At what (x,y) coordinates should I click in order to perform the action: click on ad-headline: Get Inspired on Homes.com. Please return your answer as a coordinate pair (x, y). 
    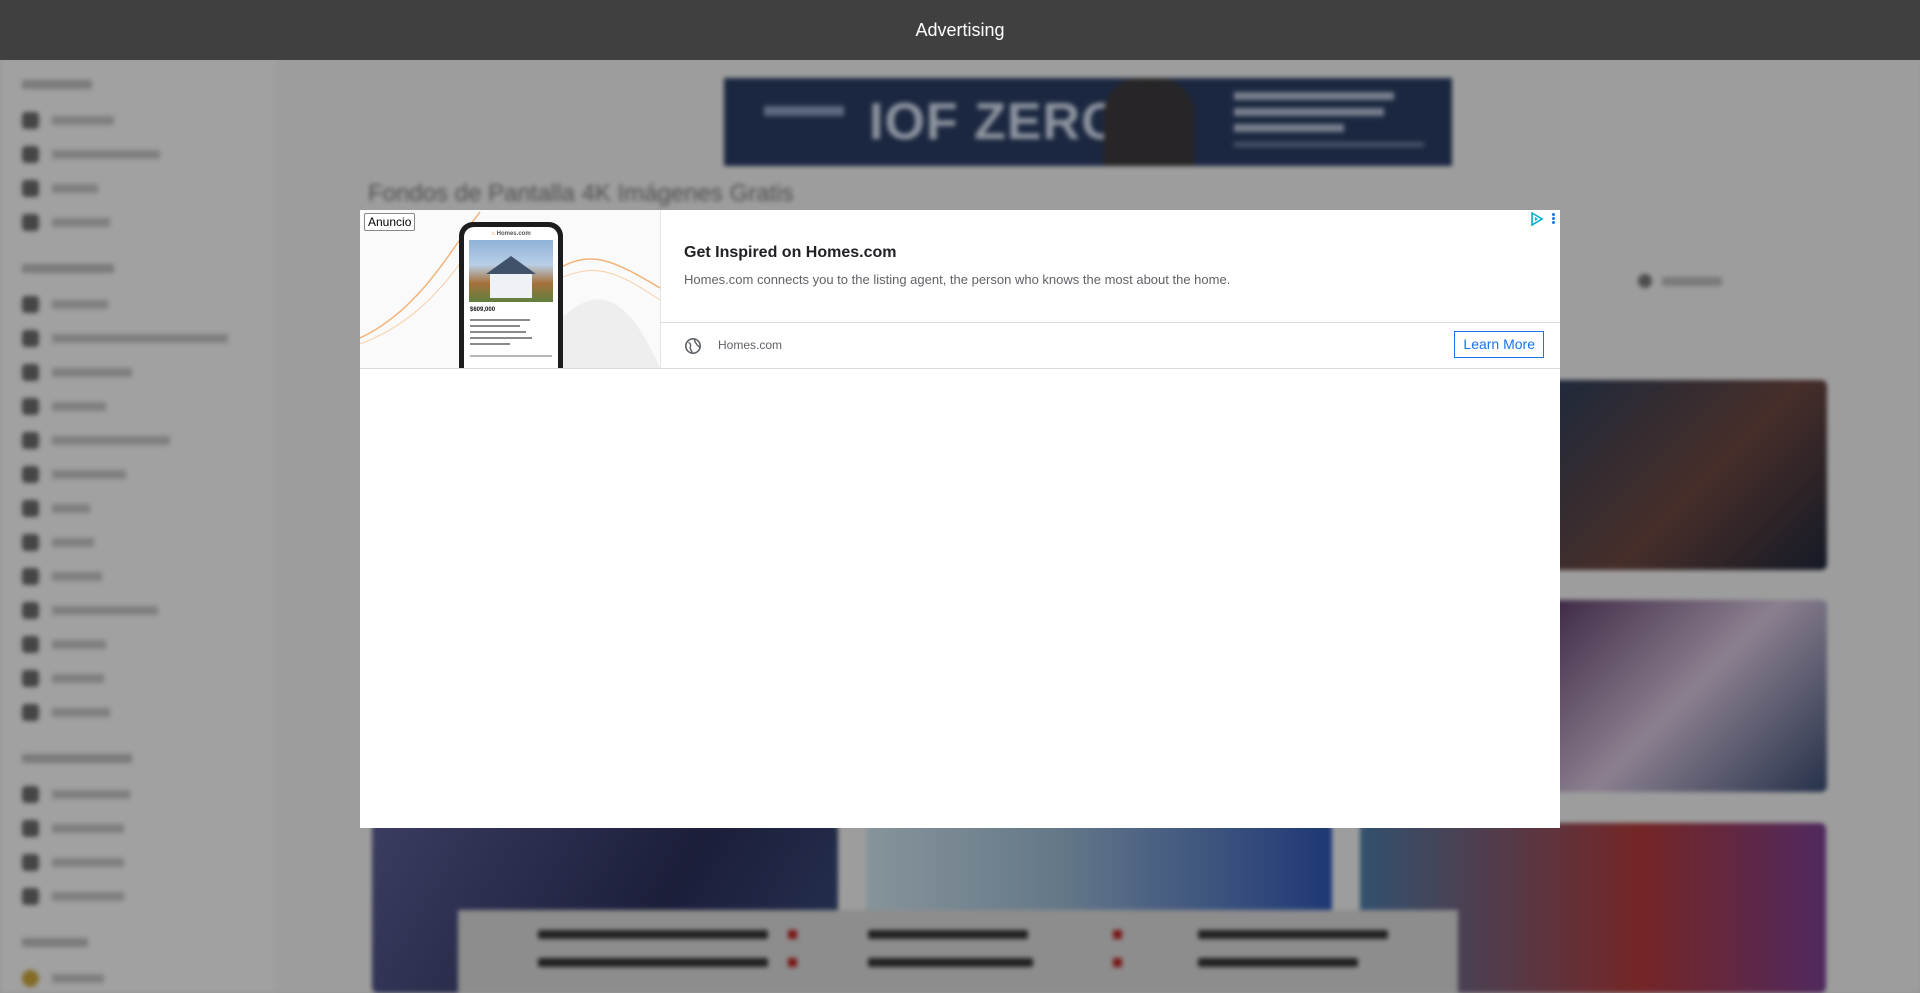
    Looking at the image, I should click on (790, 253).